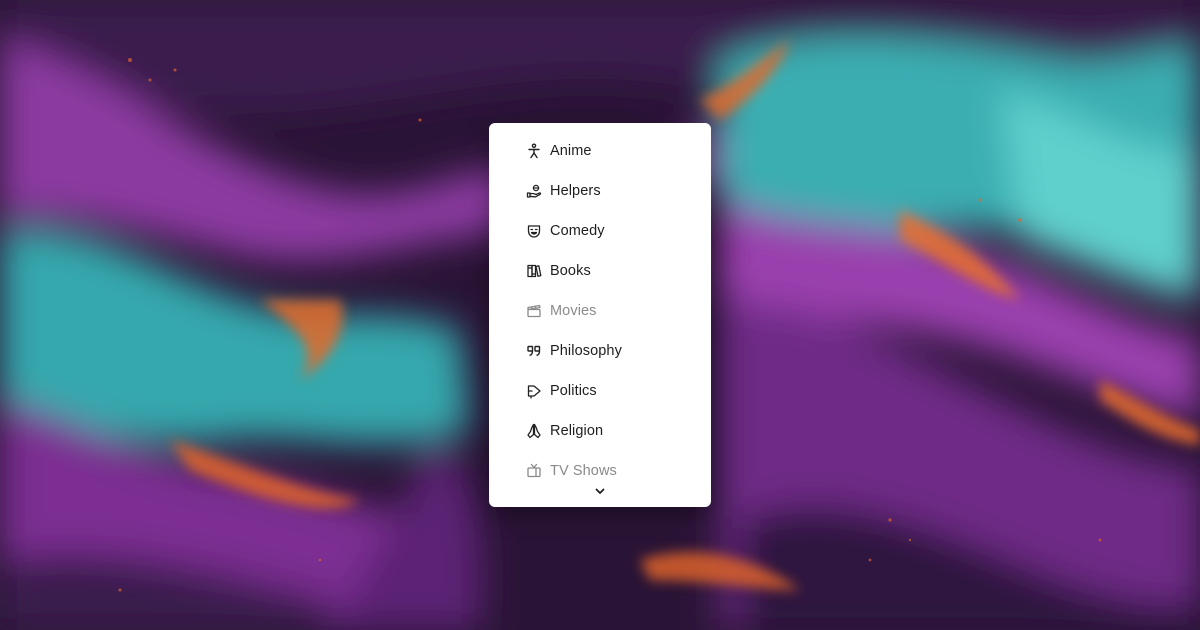  I want to click on books-icon, so click(534, 271).